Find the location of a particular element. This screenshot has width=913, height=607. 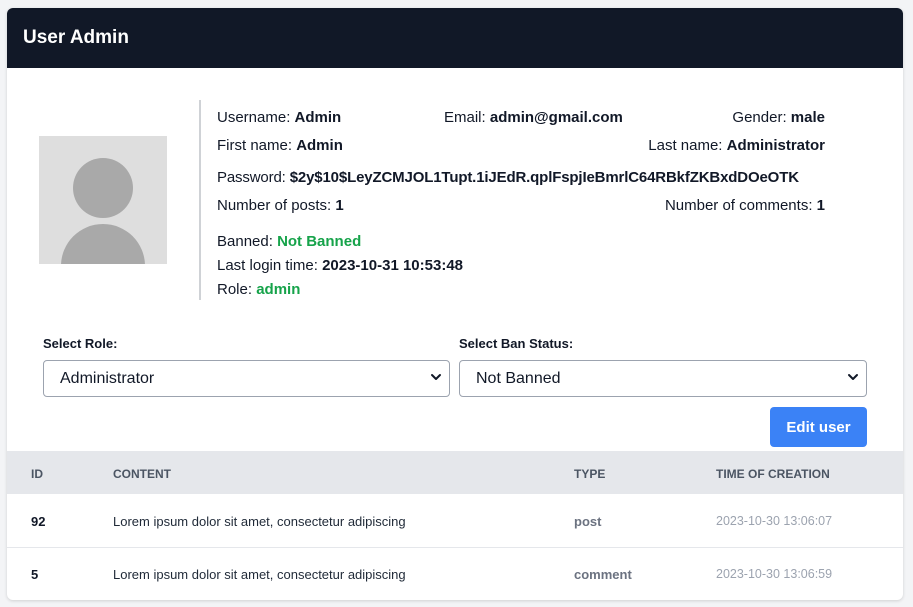

last-login-value: 2023-10-31 10:53:48 is located at coordinates (393, 265).